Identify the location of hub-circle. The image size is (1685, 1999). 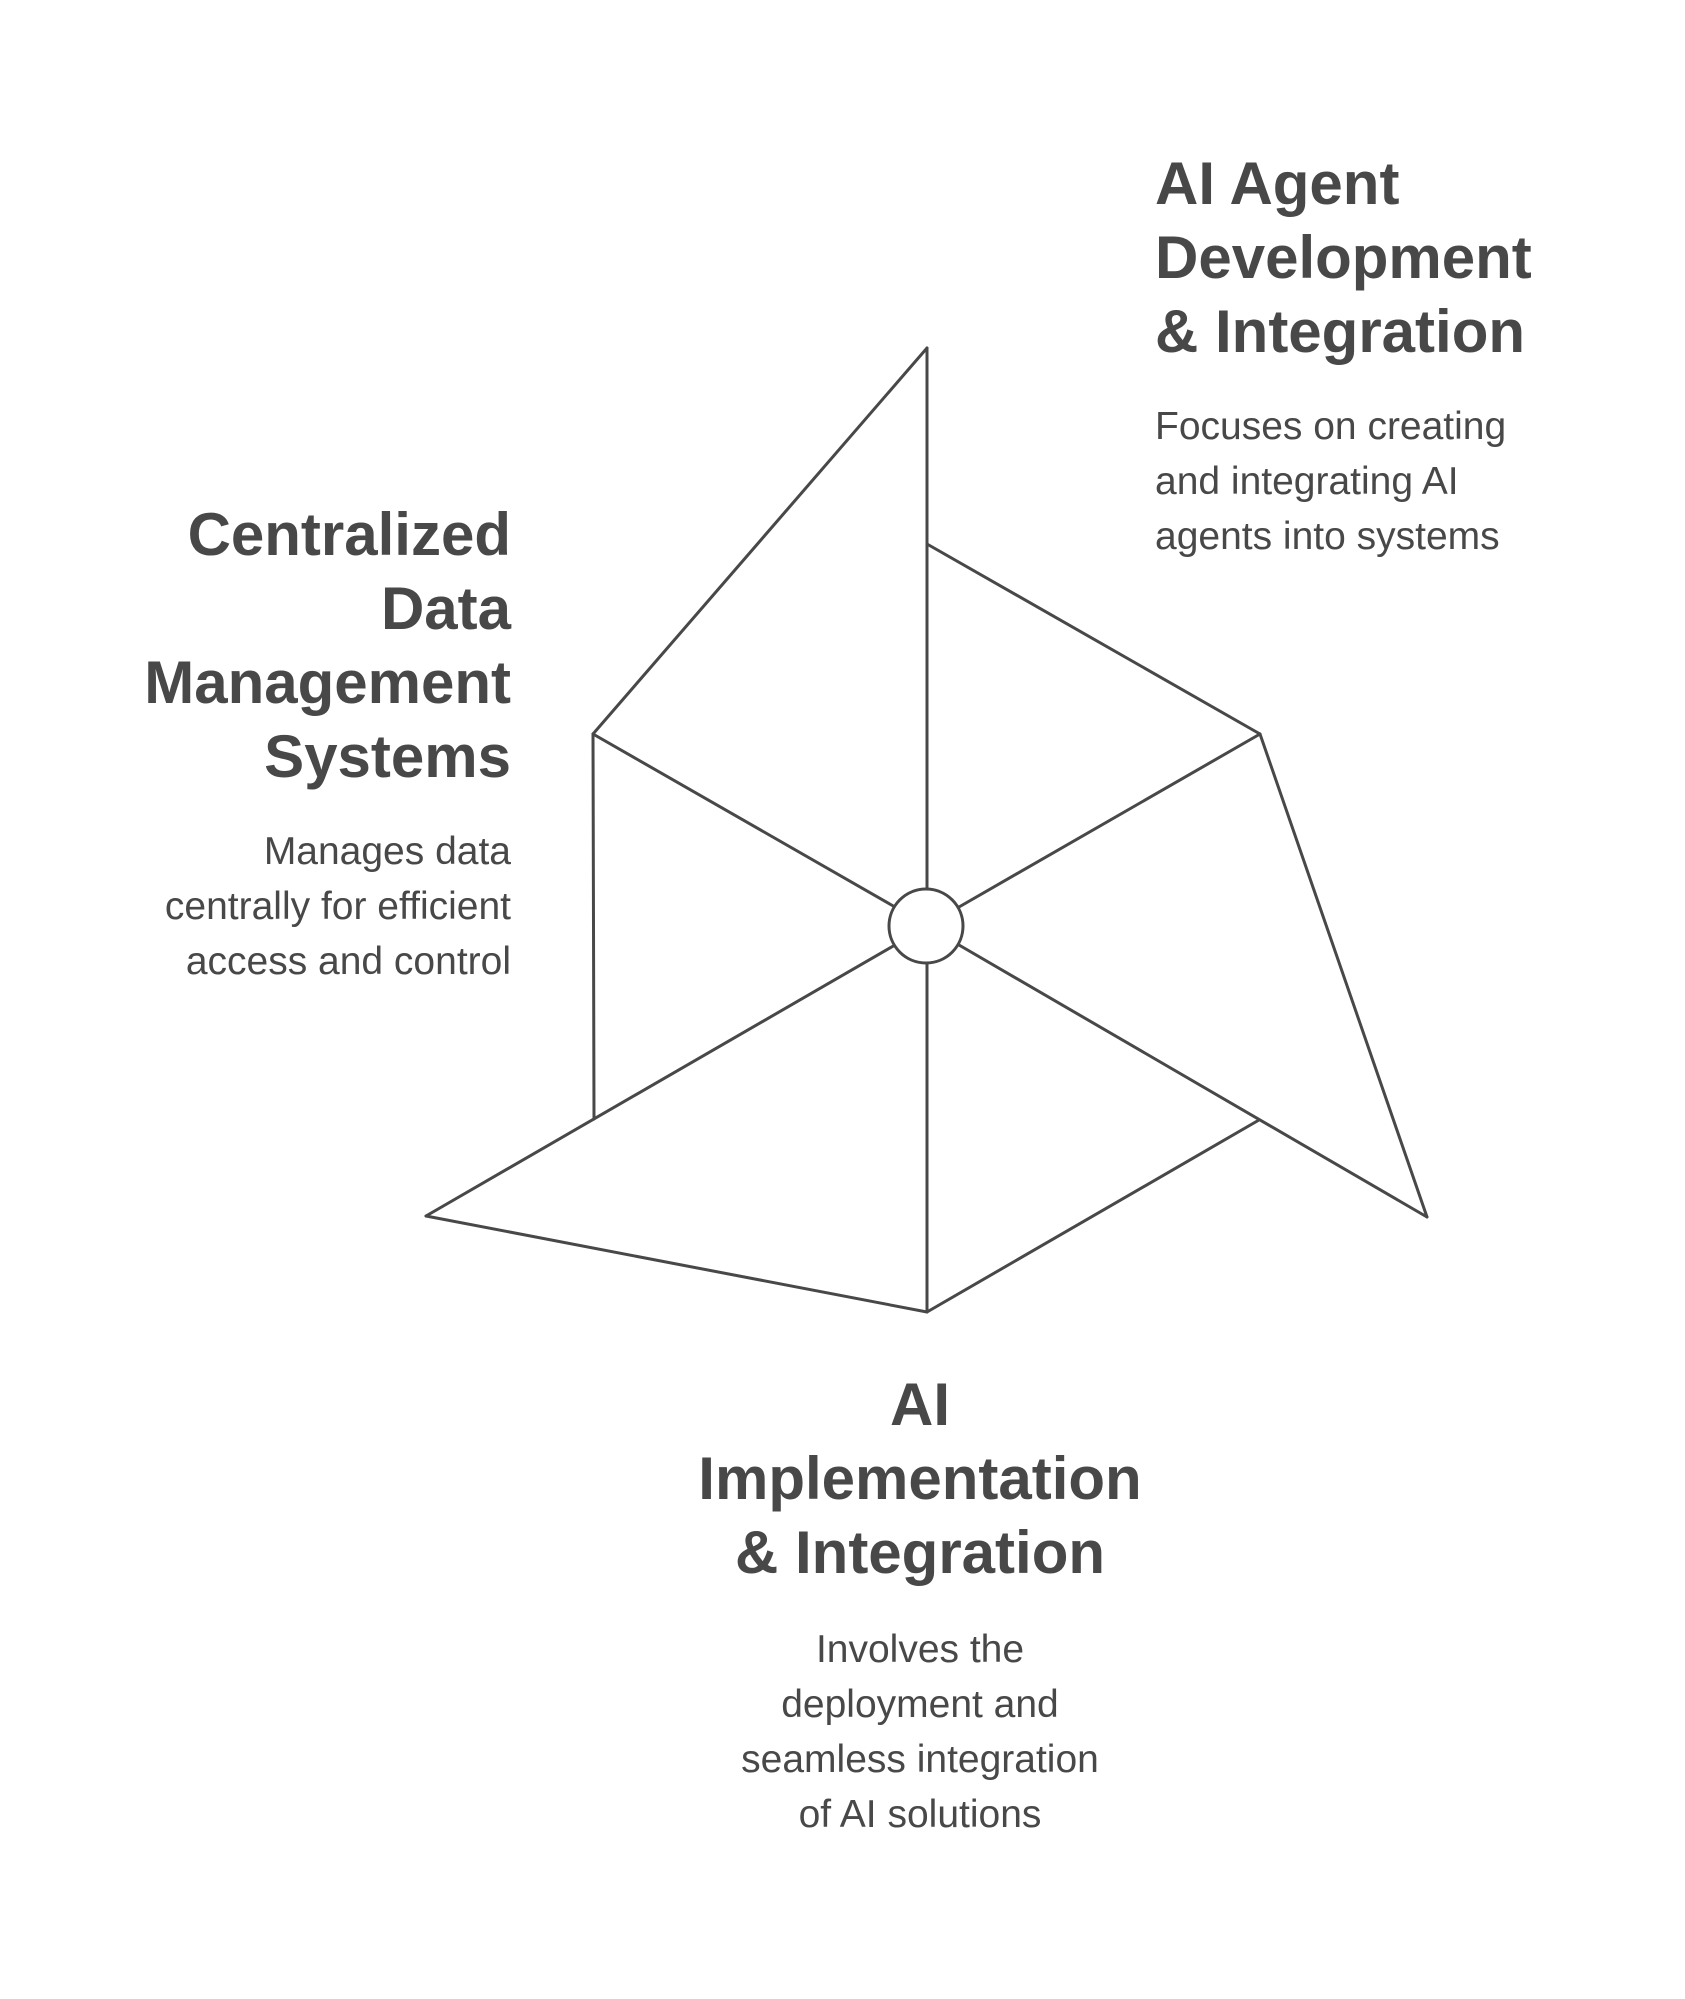
(926, 926).